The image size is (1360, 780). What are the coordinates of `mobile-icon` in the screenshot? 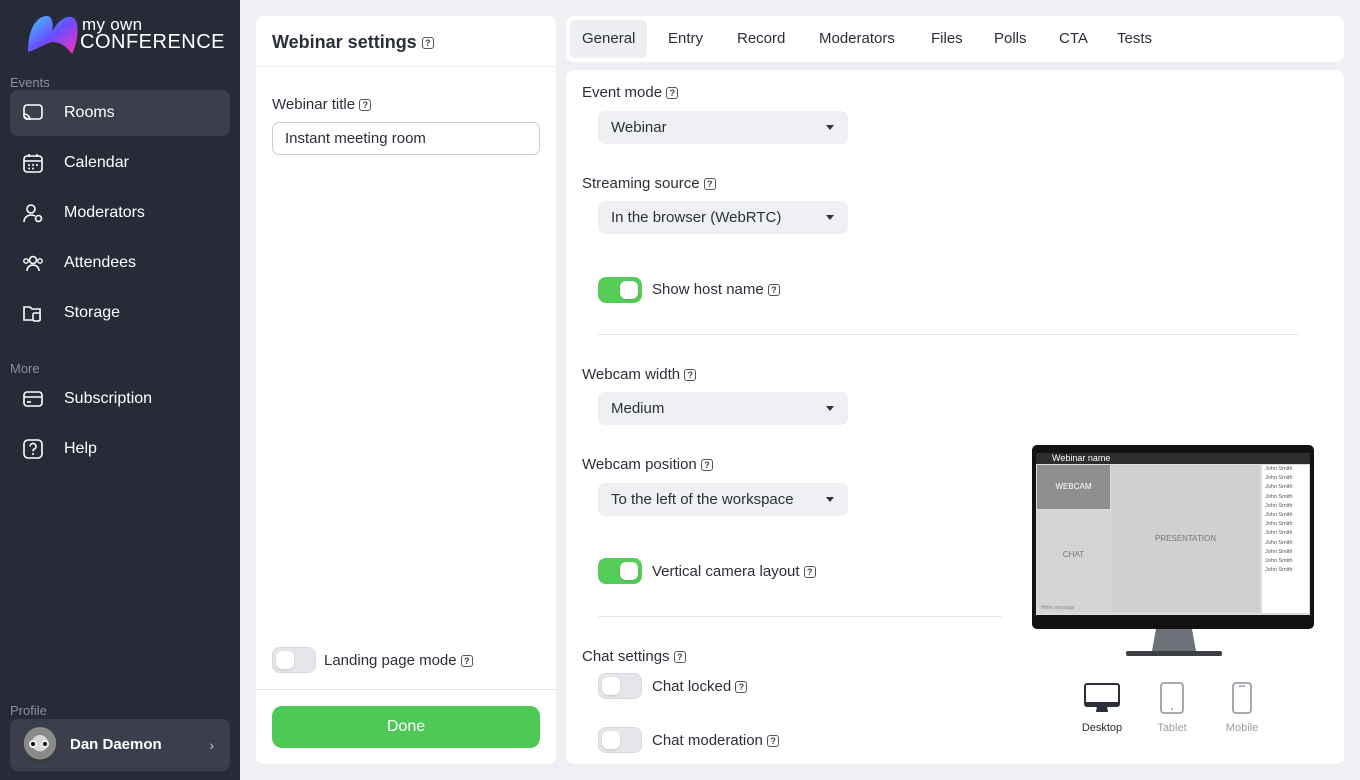 It's located at (1242, 698).